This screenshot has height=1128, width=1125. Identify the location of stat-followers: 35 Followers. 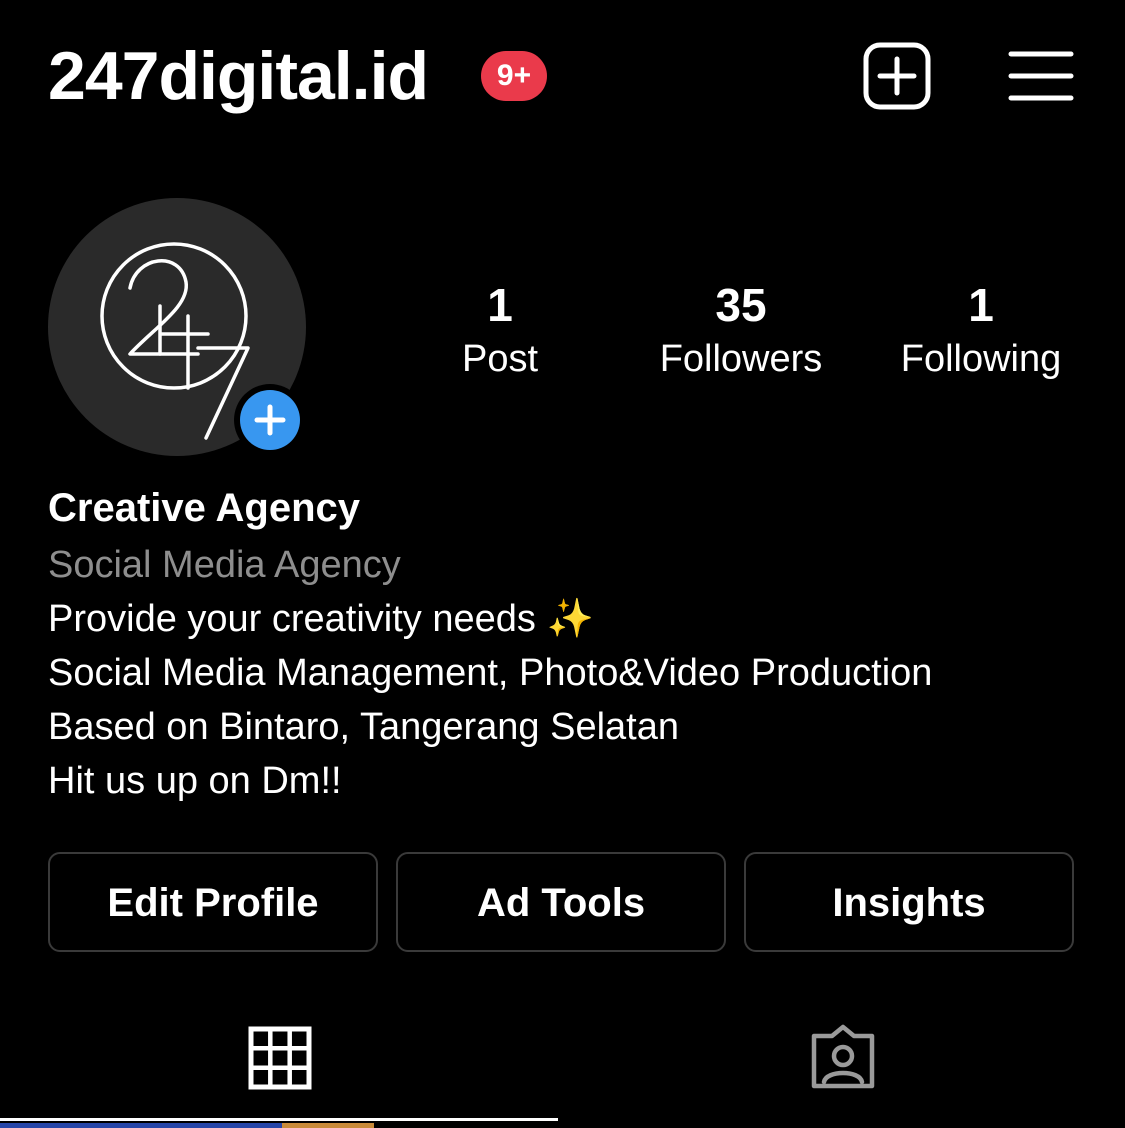
(741, 330).